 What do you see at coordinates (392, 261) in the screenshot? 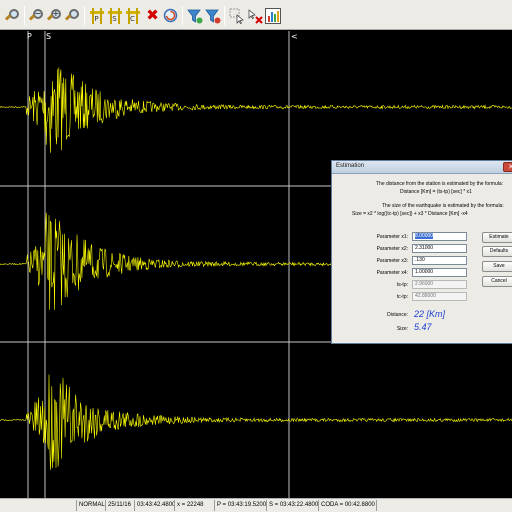
I see `param-x3-label: Parameter x3:` at bounding box center [392, 261].